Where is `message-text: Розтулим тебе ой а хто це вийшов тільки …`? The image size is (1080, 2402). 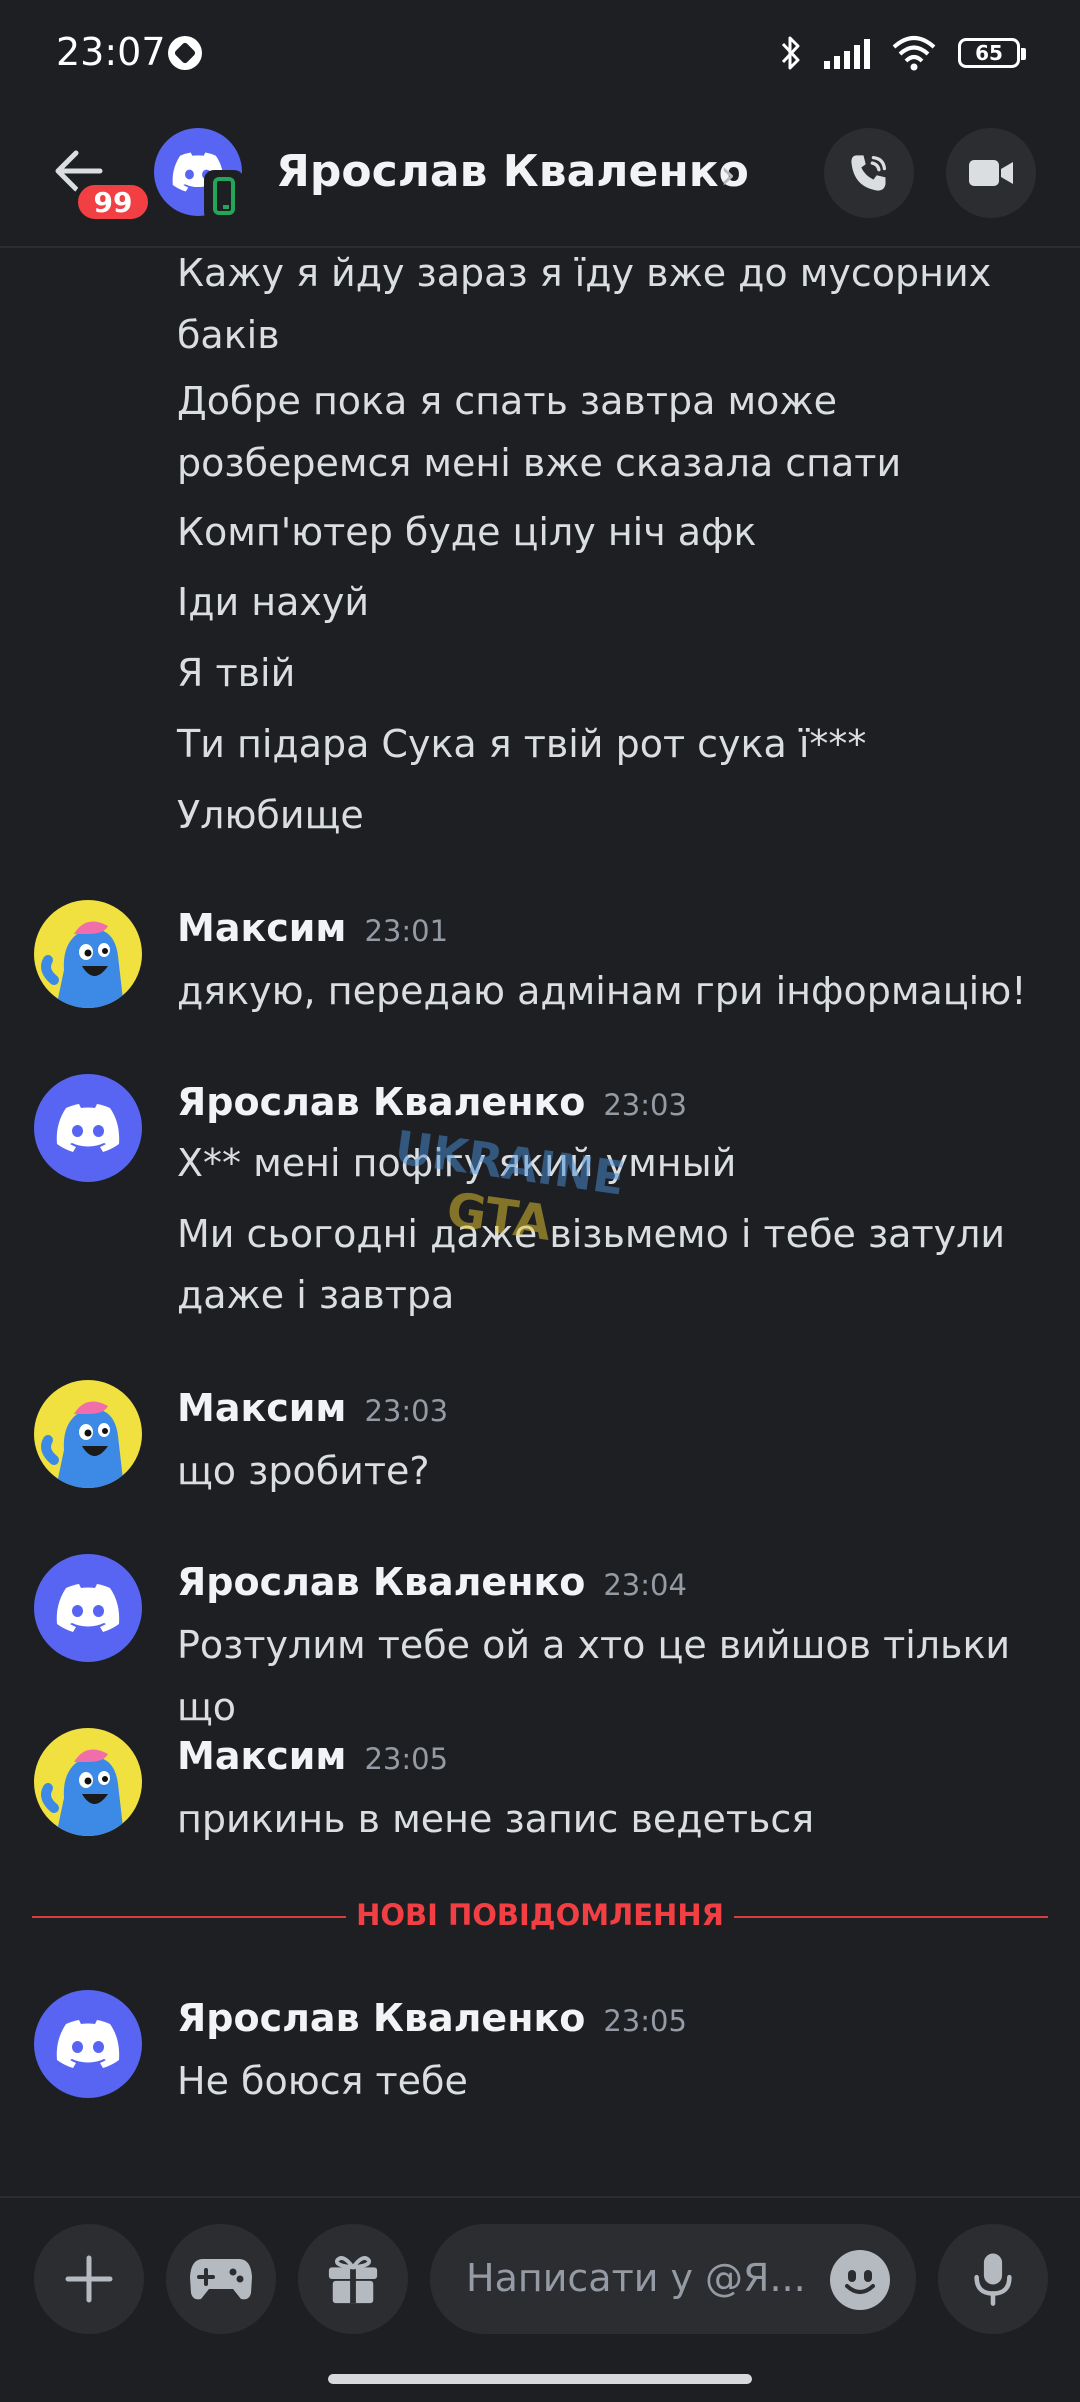 message-text: Розтулим тебе ой а хто це вийшов тільки … is located at coordinates (594, 1676).